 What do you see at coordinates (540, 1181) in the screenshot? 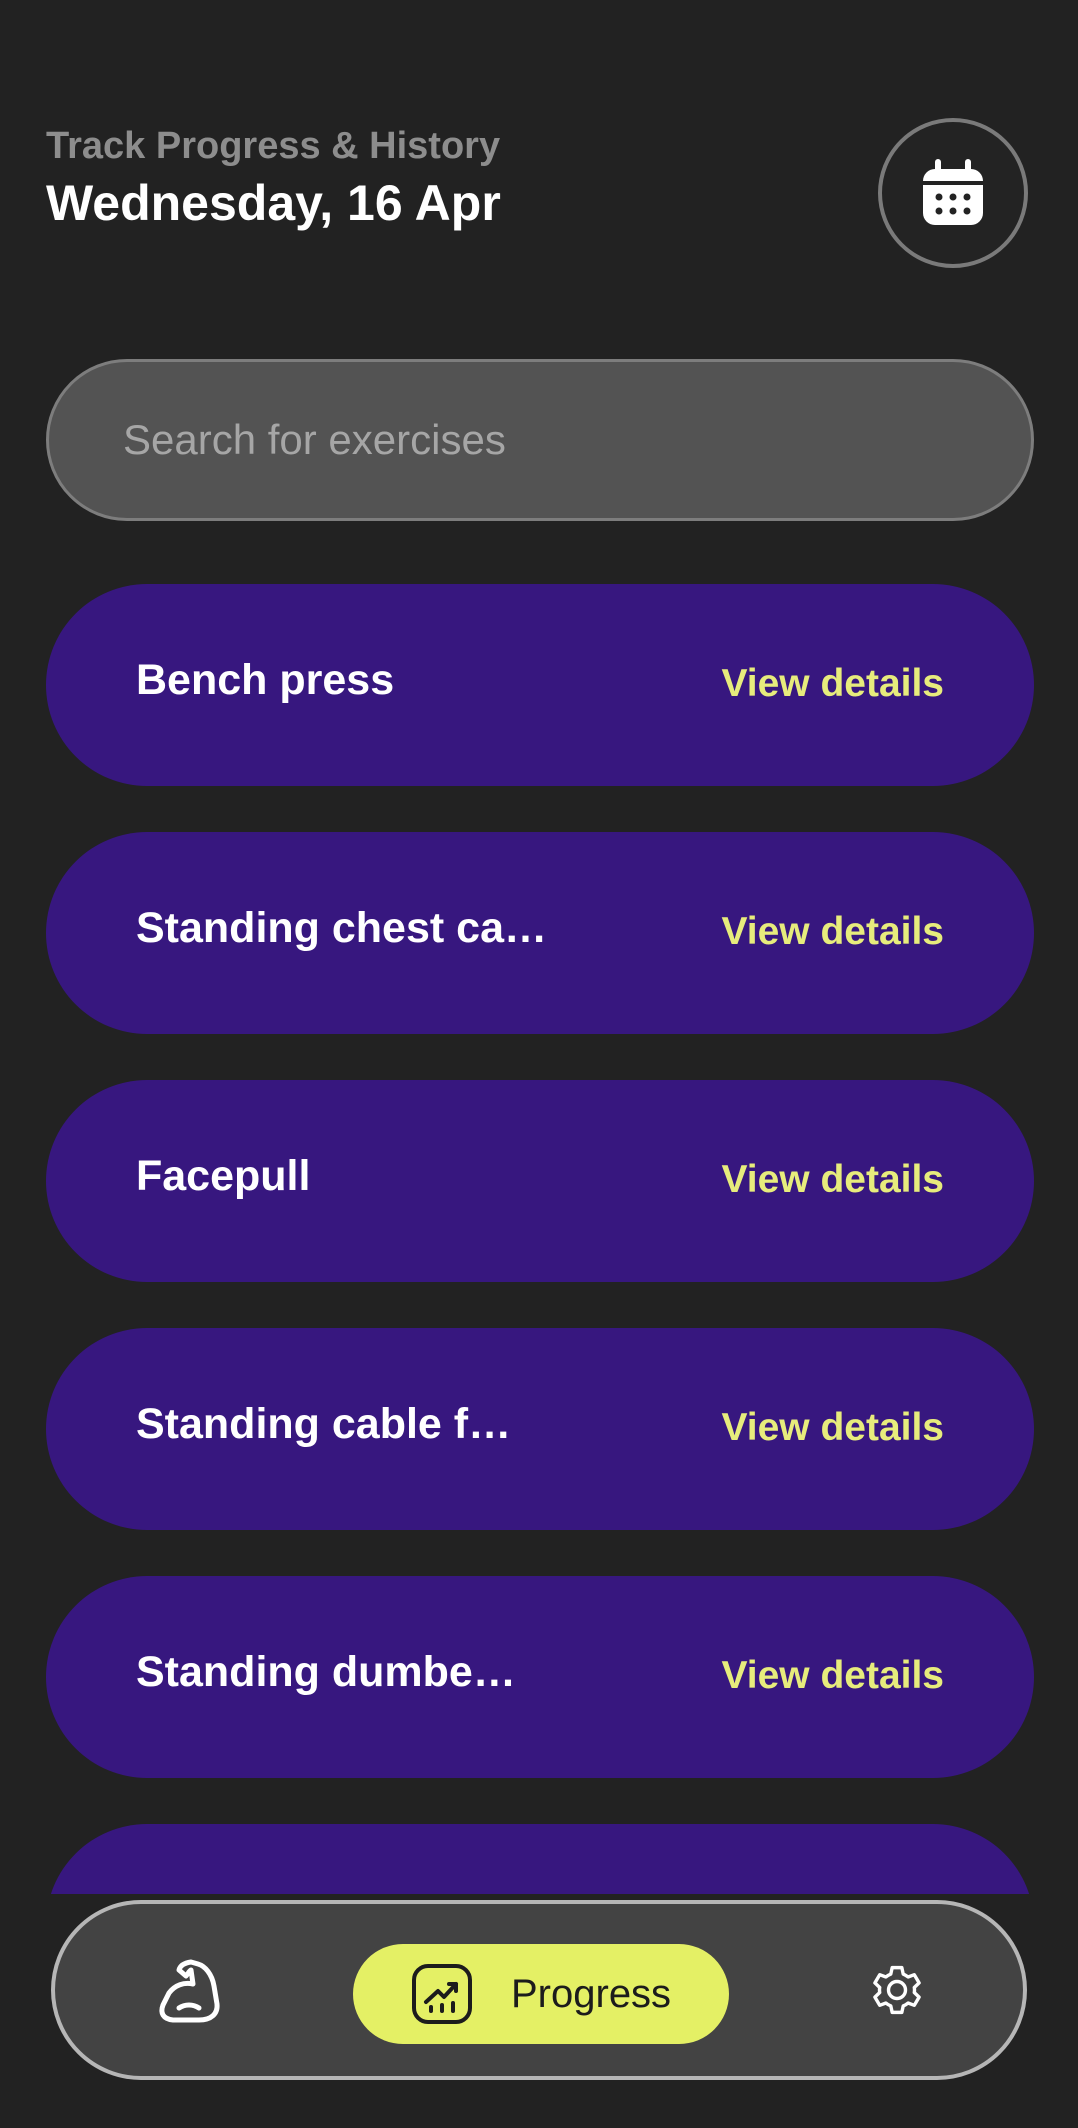
I see `exercise-card: Facepull View details` at bounding box center [540, 1181].